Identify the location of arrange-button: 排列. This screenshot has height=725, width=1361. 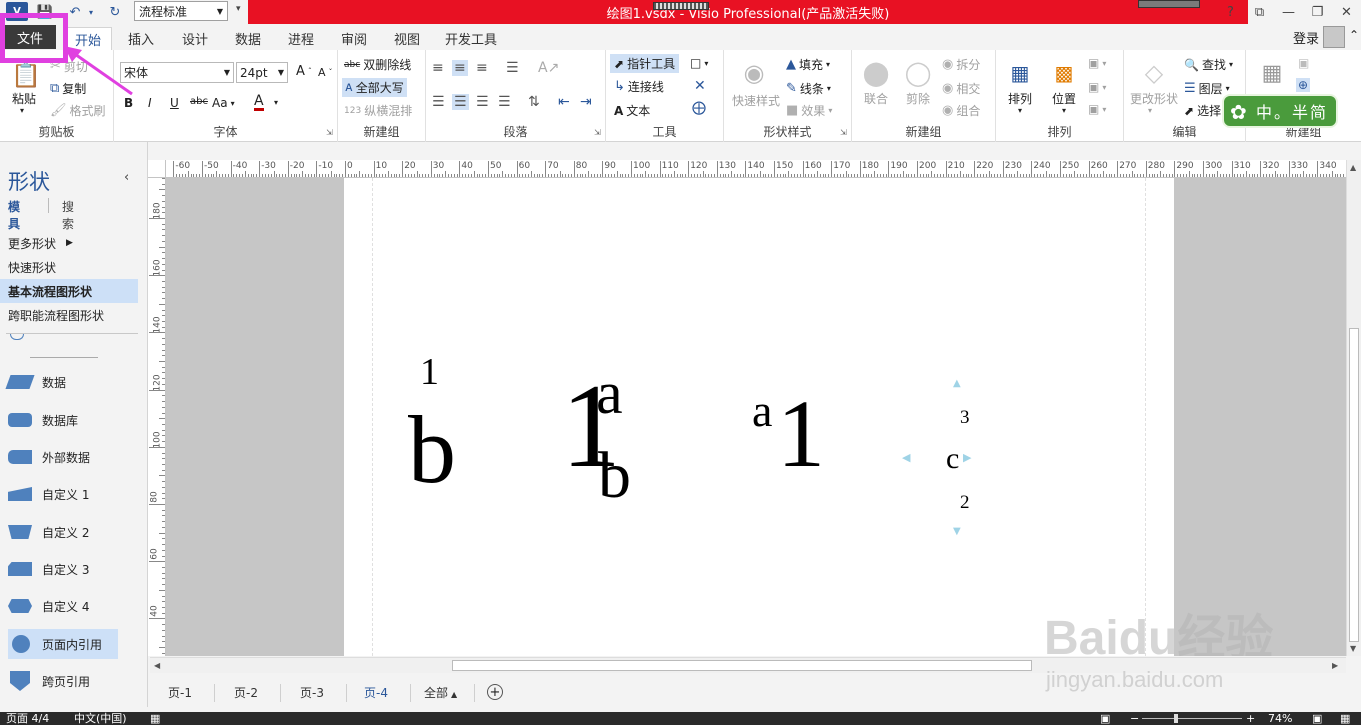
(1020, 98).